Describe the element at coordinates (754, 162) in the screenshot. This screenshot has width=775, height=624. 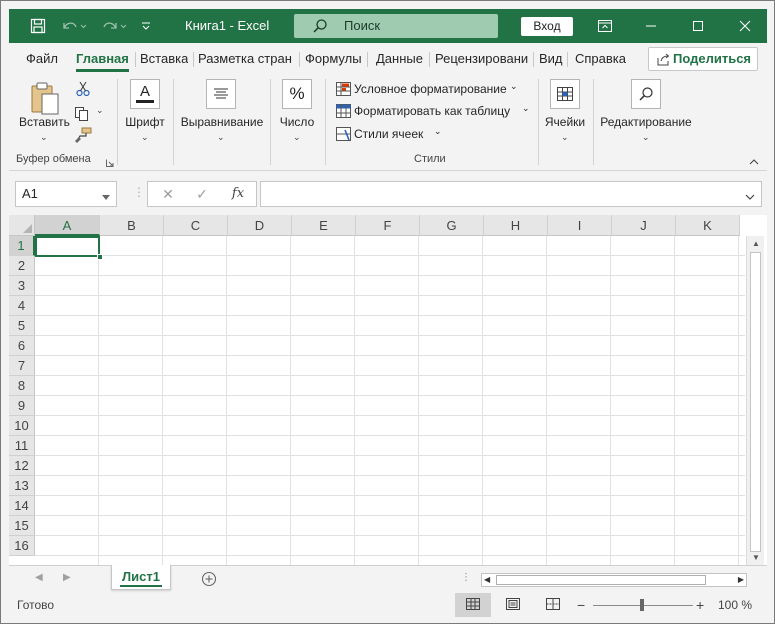
I see `collapse-ribbon-icon` at that location.